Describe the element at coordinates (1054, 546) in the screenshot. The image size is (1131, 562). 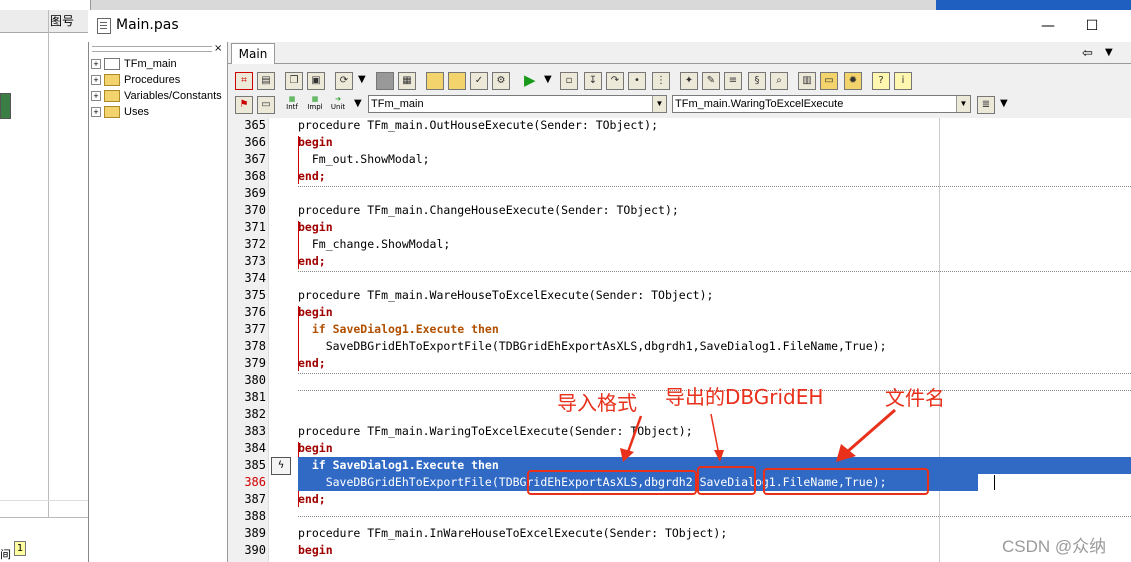
I see `watermark: CSDN @众纳` at that location.